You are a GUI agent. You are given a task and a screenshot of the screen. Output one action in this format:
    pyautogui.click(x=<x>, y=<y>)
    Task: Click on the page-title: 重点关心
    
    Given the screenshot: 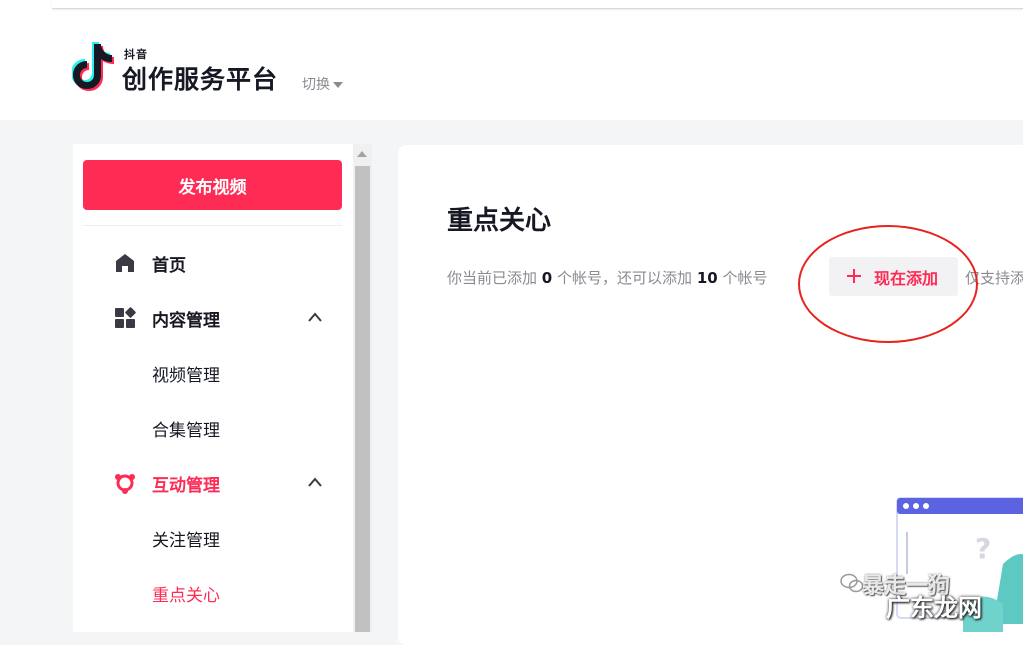 What is the action you would take?
    pyautogui.click(x=499, y=221)
    